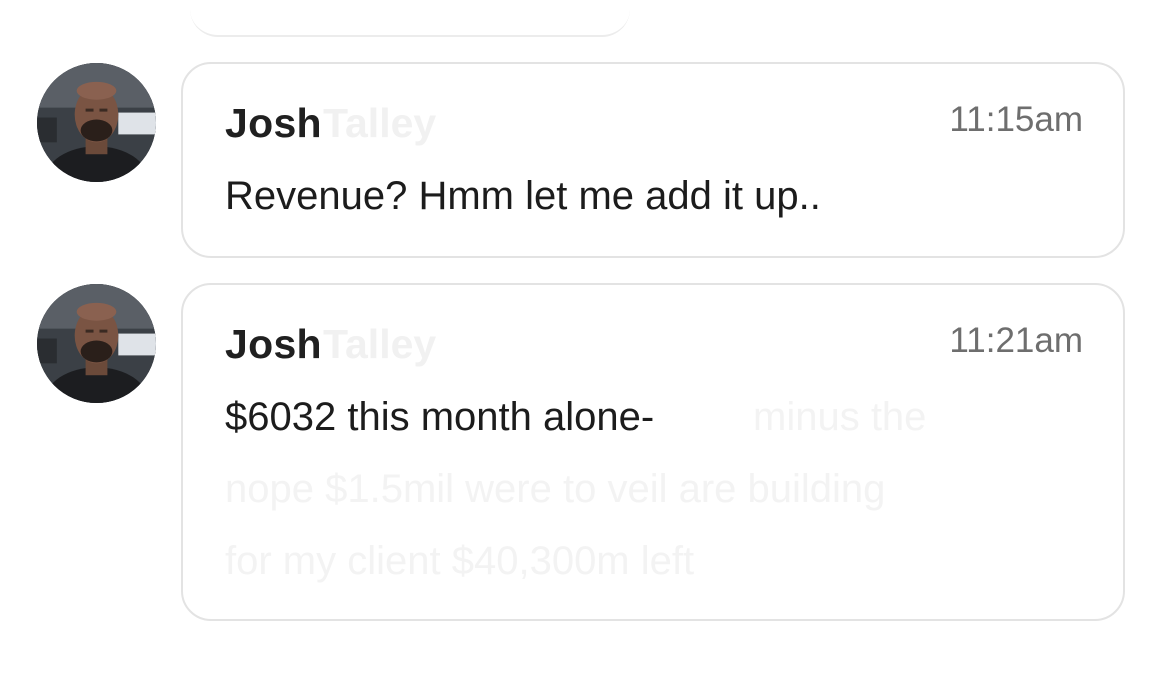 This screenshot has height=673, width=1168. What do you see at coordinates (840, 417) in the screenshot?
I see `message-text-faded: minus the` at bounding box center [840, 417].